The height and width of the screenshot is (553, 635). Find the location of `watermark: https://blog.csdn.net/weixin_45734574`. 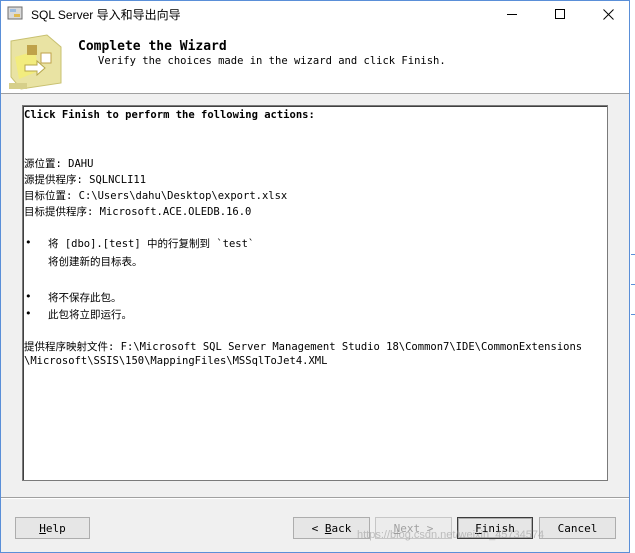

watermark: https://blog.csdn.net/weixin_45734574 is located at coordinates (451, 535).